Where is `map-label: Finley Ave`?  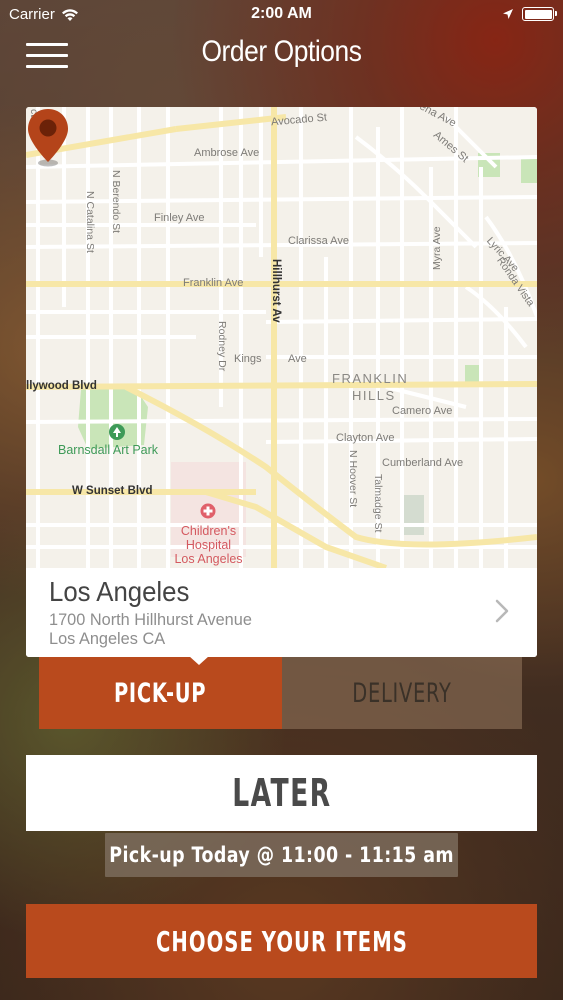
map-label: Finley Ave is located at coordinates (179, 218).